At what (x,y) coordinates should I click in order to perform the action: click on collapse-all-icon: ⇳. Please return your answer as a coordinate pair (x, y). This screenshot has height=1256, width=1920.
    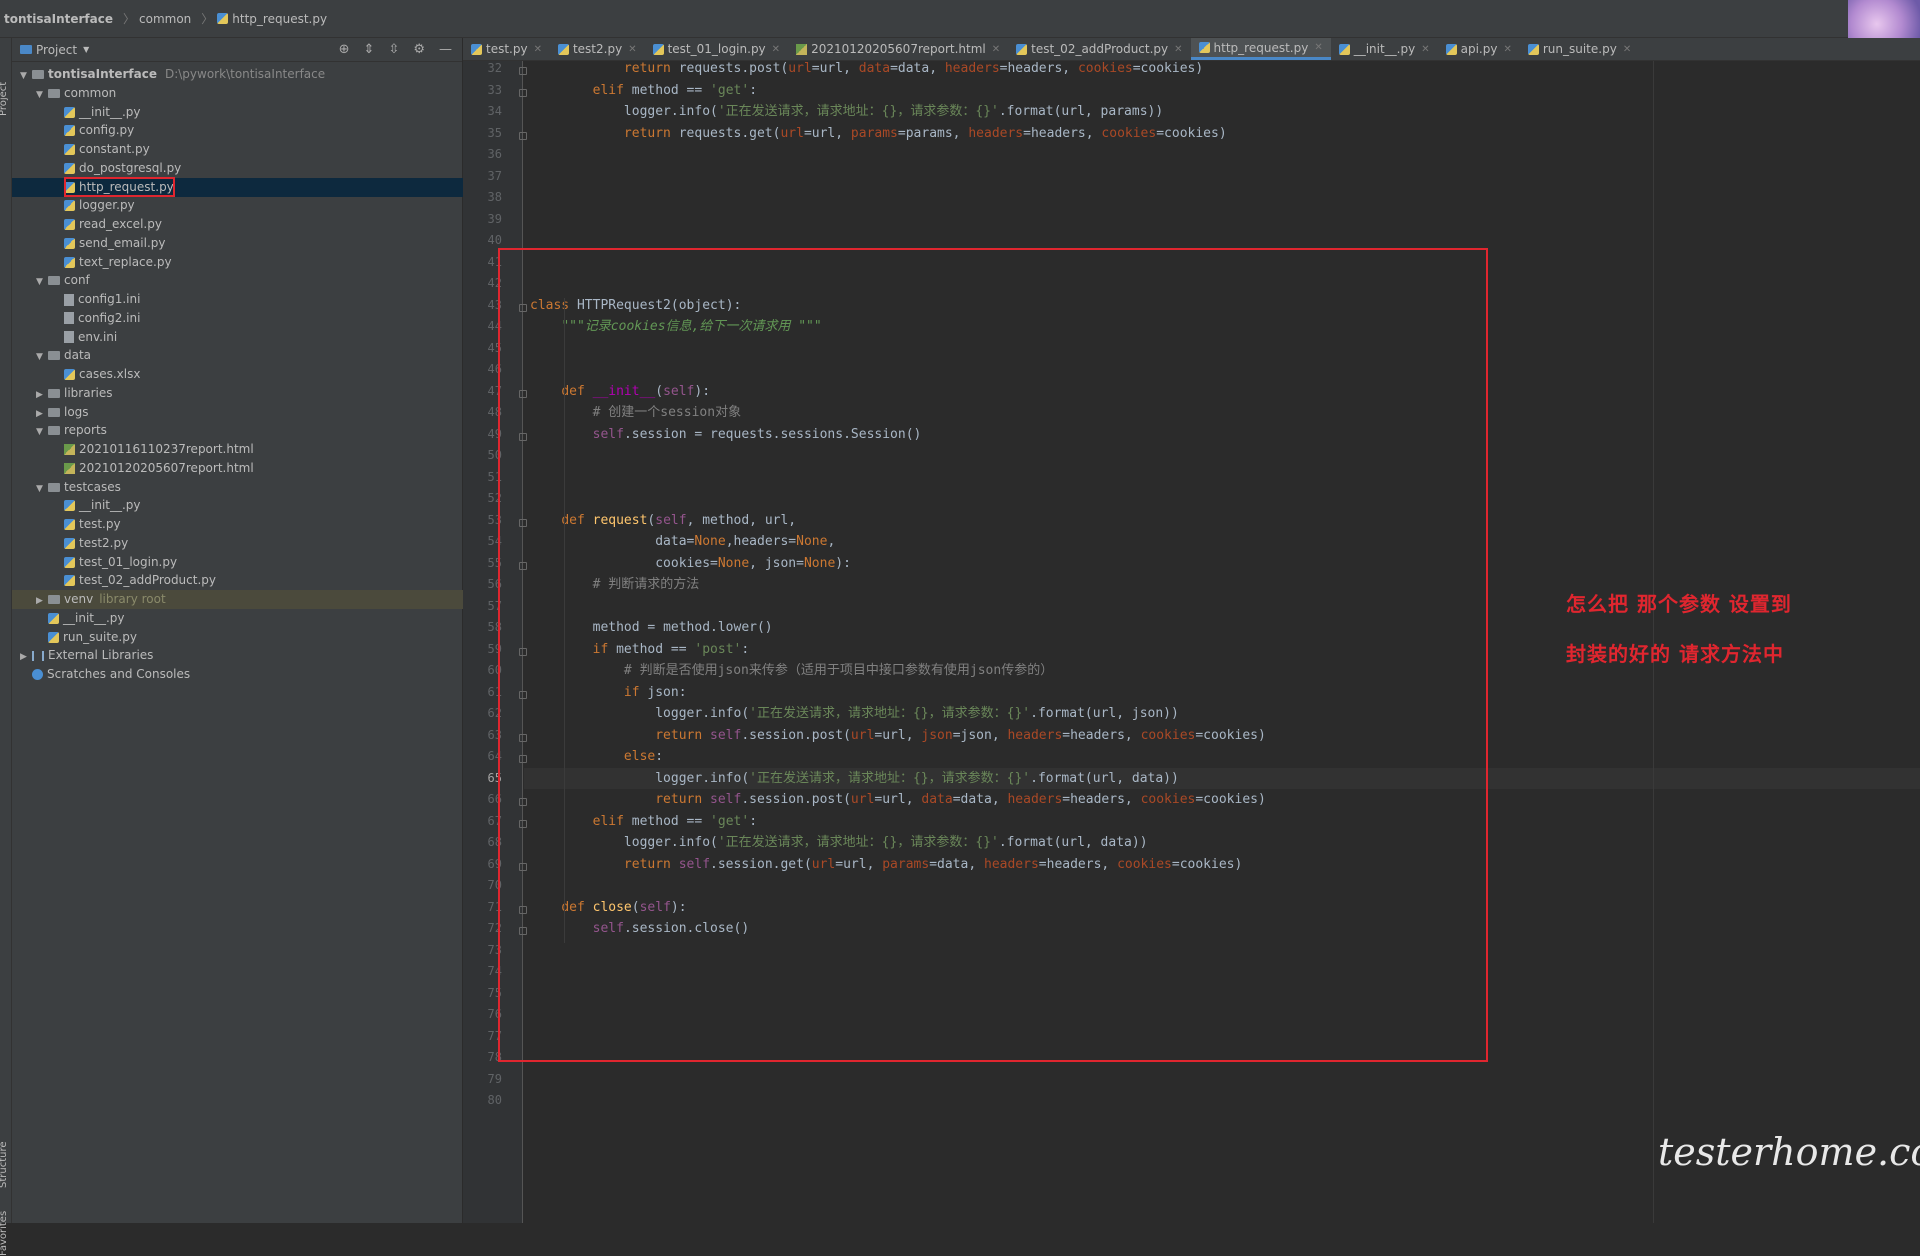
    Looking at the image, I should click on (393, 49).